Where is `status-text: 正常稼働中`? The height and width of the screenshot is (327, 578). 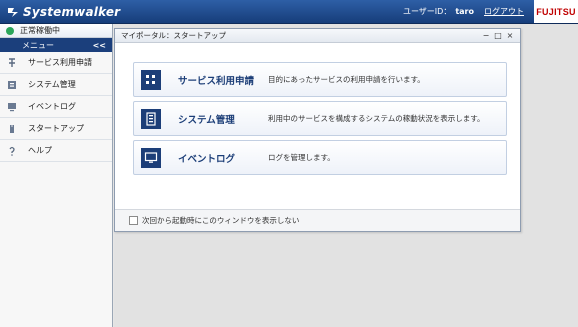
status-text: 正常稼働中 is located at coordinates (40, 30).